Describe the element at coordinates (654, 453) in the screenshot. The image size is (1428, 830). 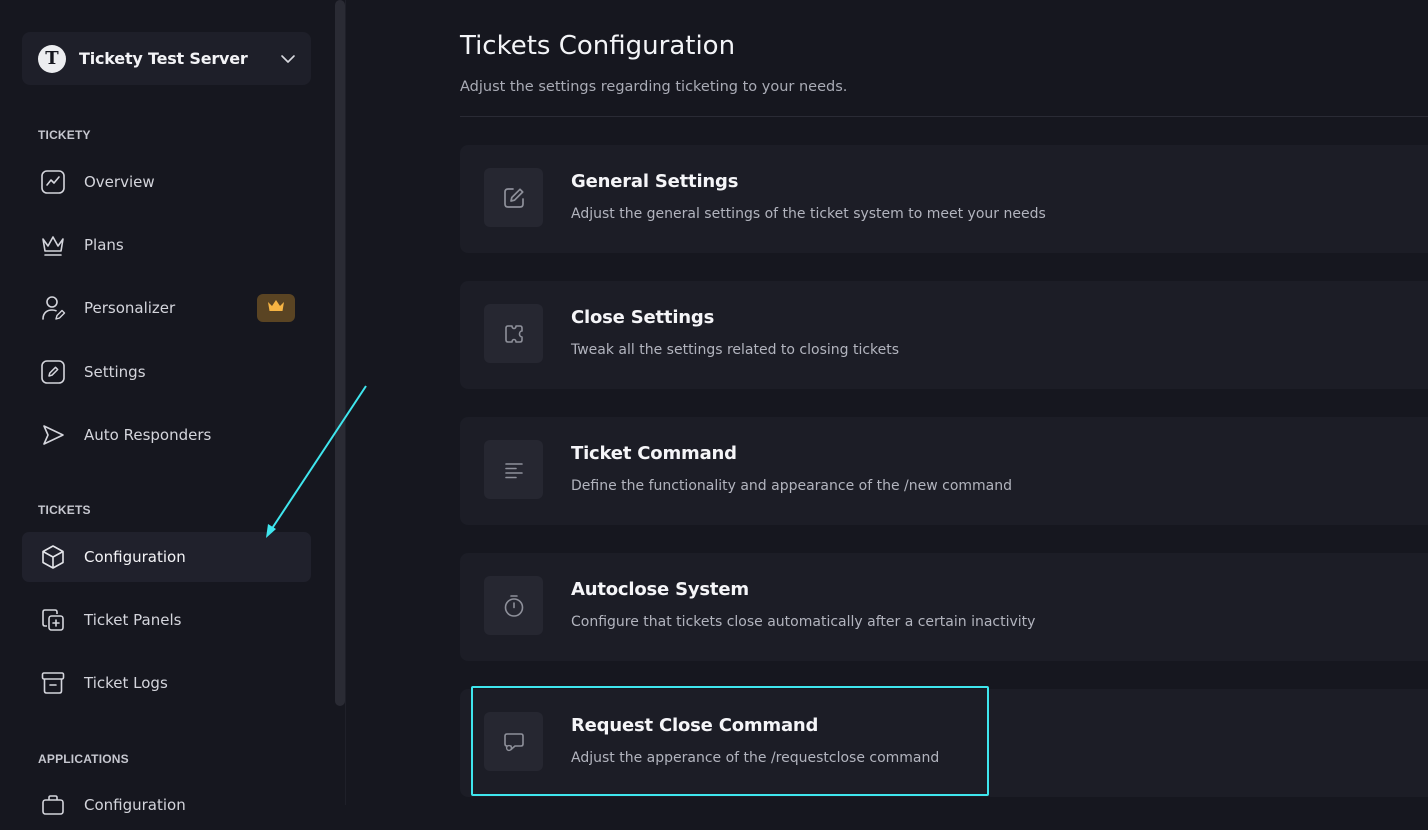
I see `card-title: Ticket Command` at that location.